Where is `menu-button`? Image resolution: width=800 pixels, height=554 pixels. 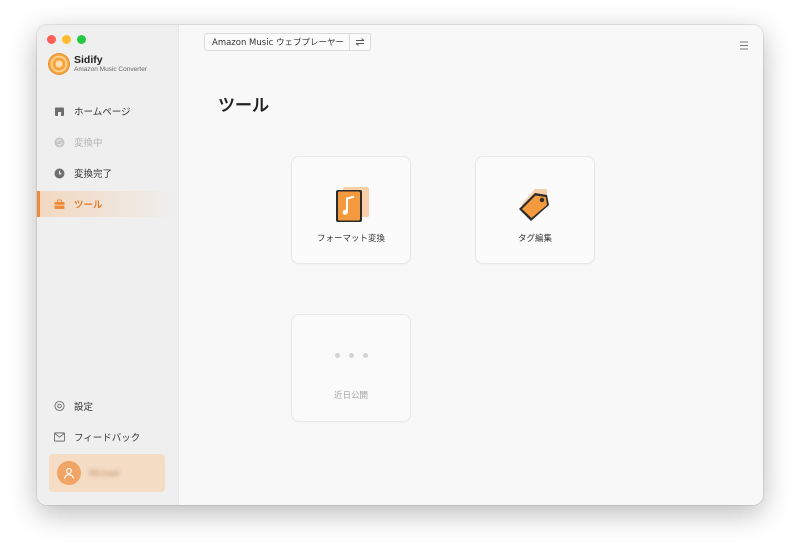 menu-button is located at coordinates (744, 42).